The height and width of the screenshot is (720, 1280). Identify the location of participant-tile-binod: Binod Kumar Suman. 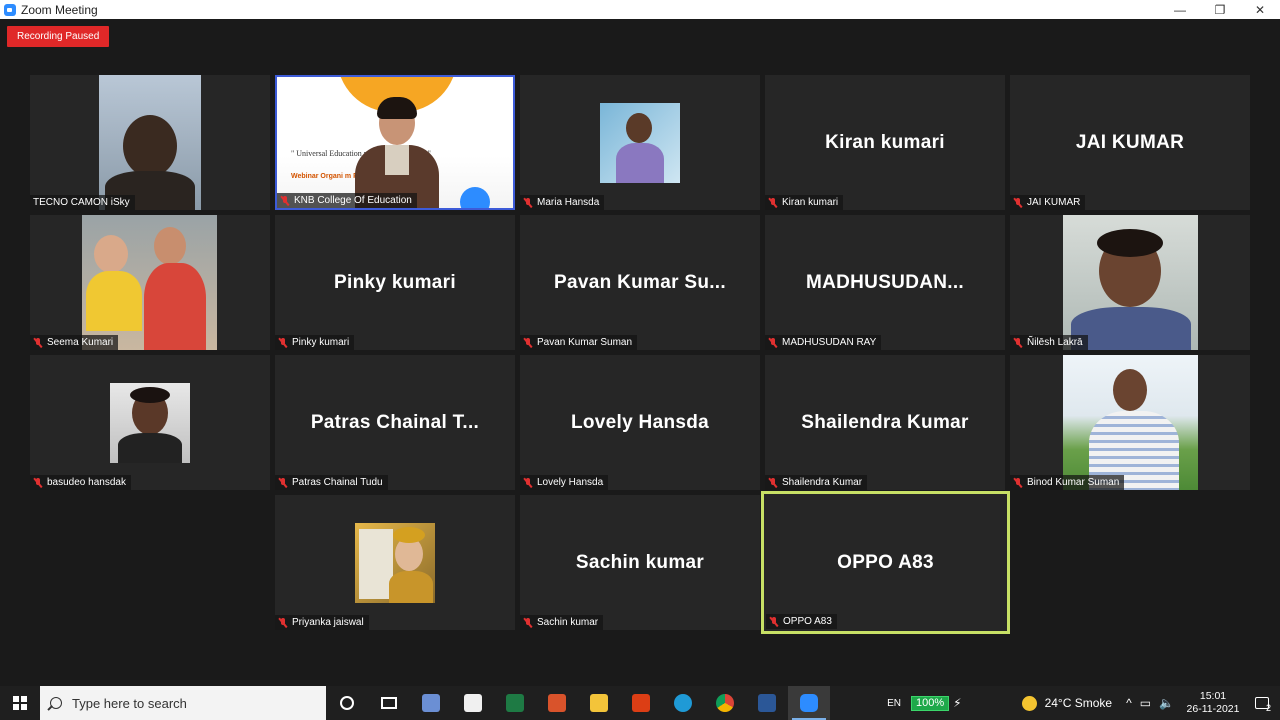
(1130, 422).